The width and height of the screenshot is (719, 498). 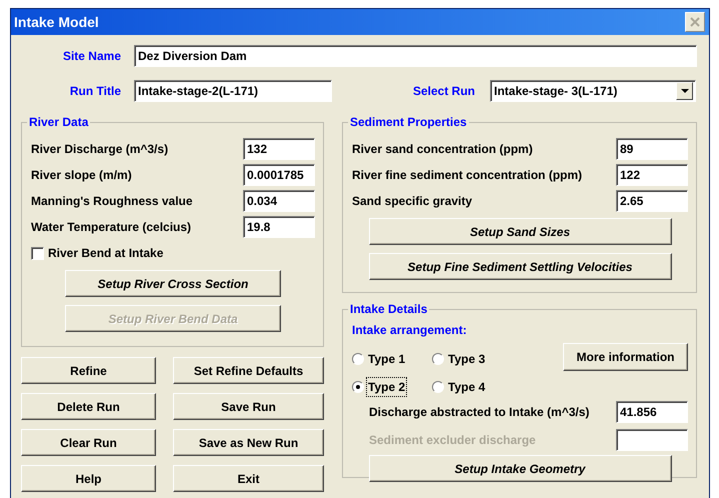 I want to click on checkbox, so click(x=37, y=253).